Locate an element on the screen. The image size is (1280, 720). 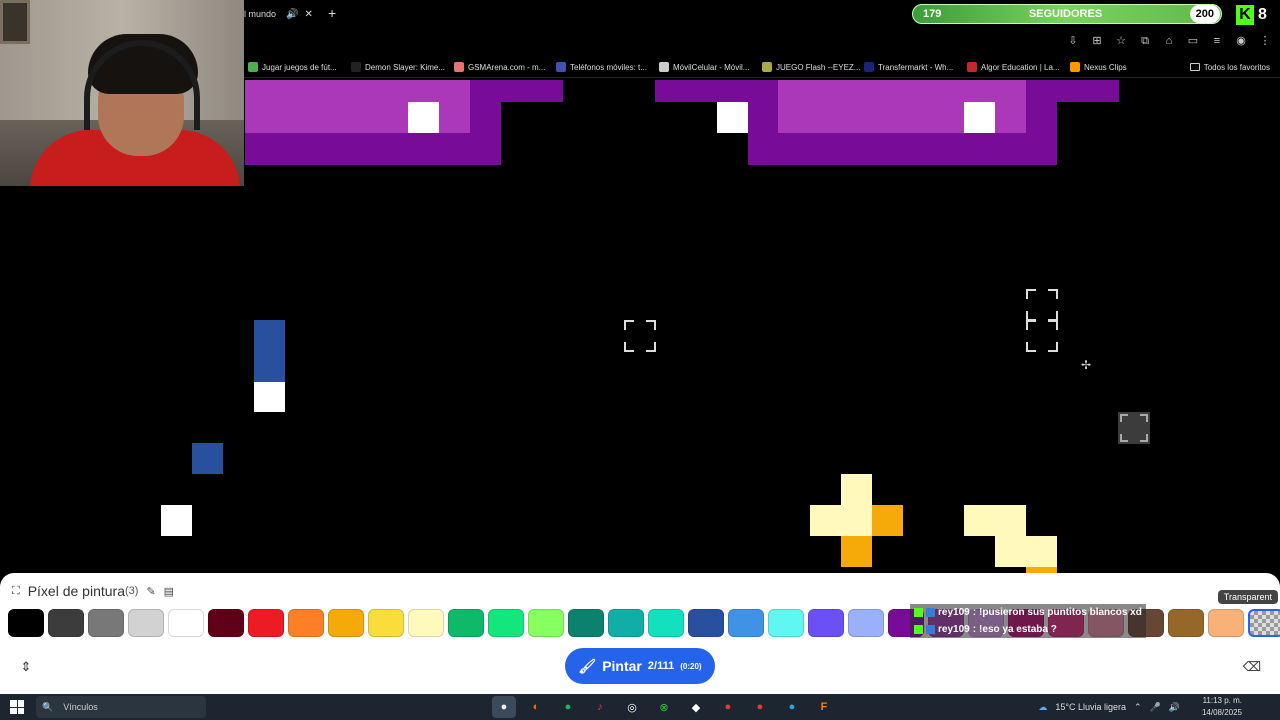
profile-icon: ◉ is located at coordinates (1241, 41).